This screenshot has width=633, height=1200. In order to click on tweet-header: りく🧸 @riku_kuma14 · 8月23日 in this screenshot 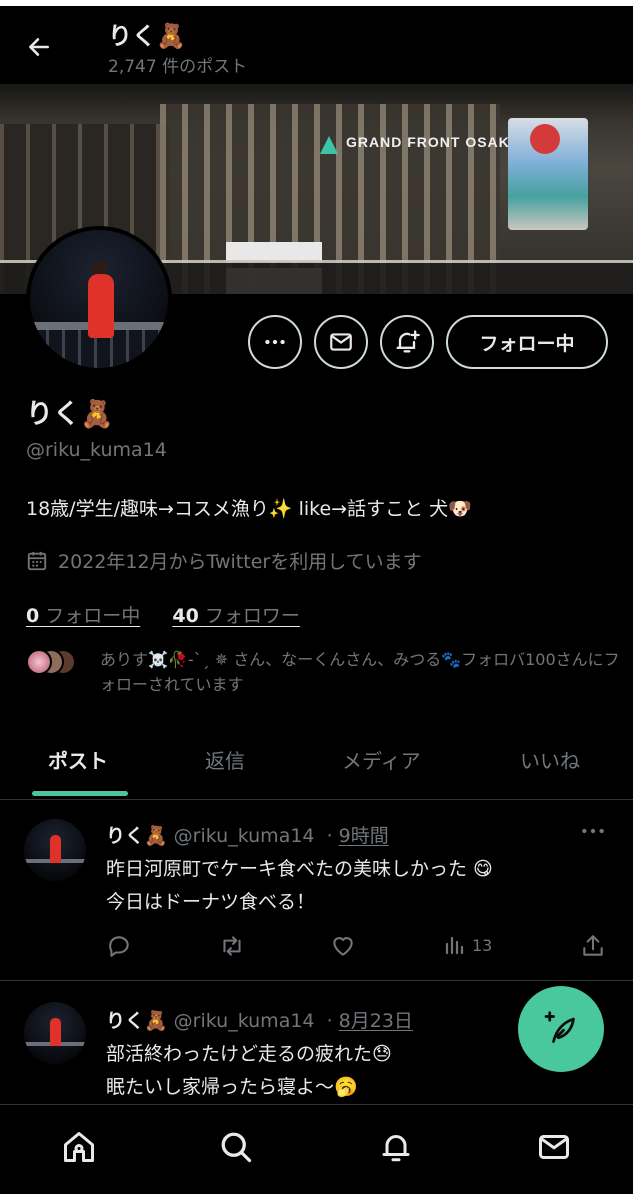, I will do `click(259, 1019)`.